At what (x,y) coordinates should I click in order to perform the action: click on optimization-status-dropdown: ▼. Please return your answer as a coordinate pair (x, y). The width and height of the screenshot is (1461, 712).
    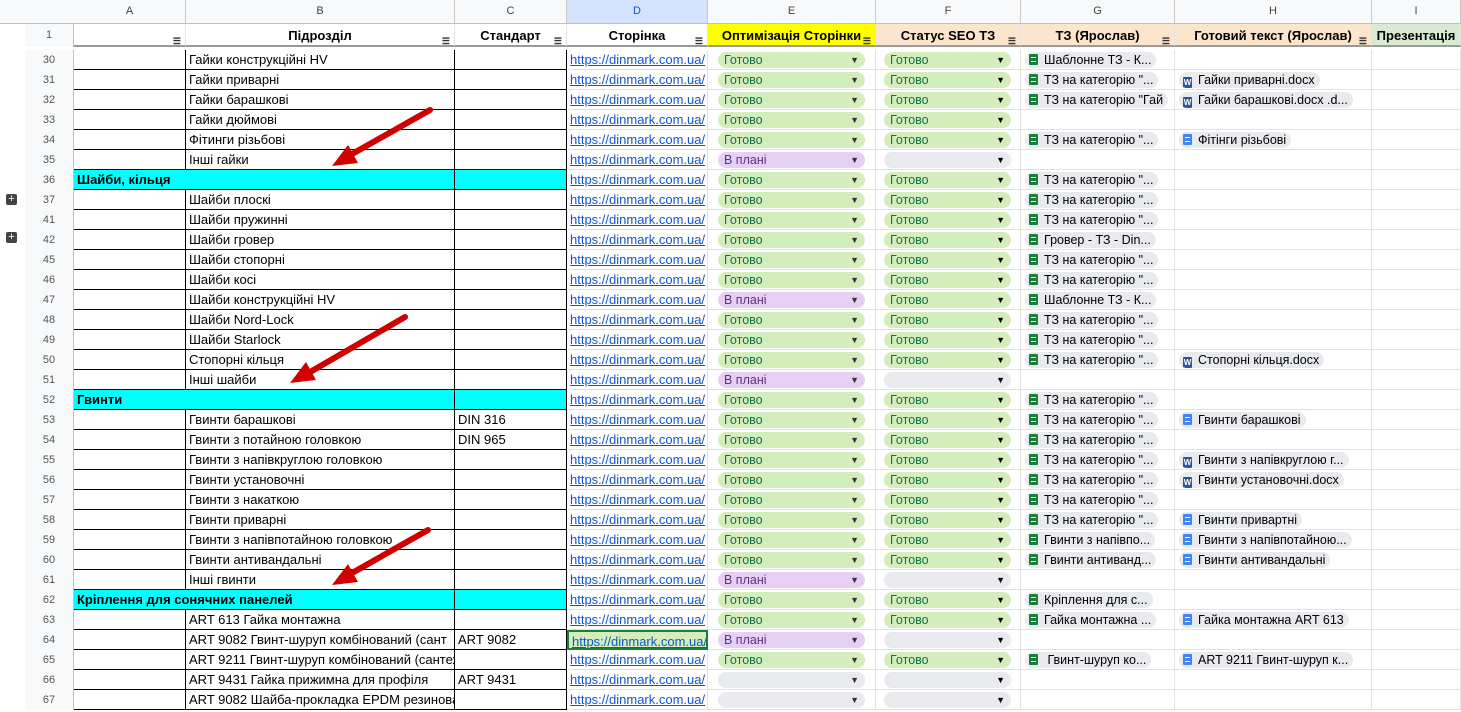
    Looking at the image, I should click on (791, 680).